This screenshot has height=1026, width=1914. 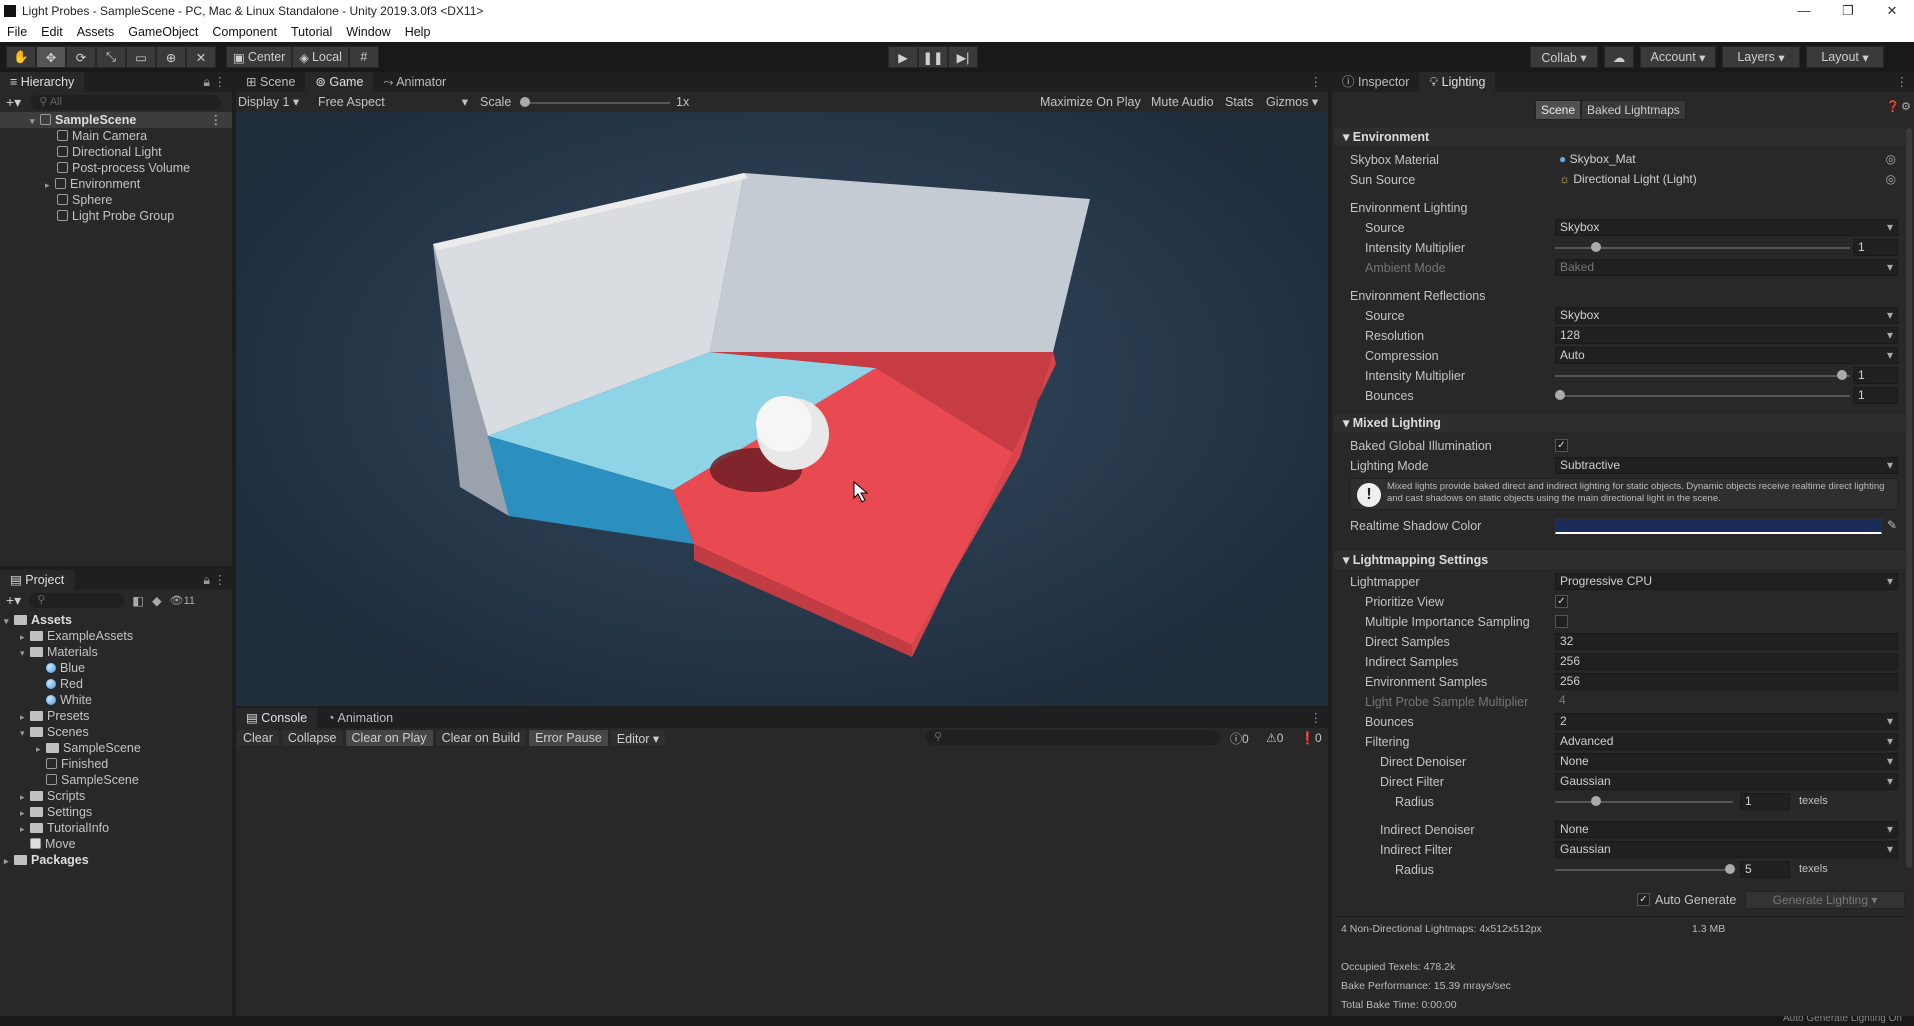 What do you see at coordinates (1375, 82) in the screenshot?
I see `tab-inspector: ⓘ Inspector` at bounding box center [1375, 82].